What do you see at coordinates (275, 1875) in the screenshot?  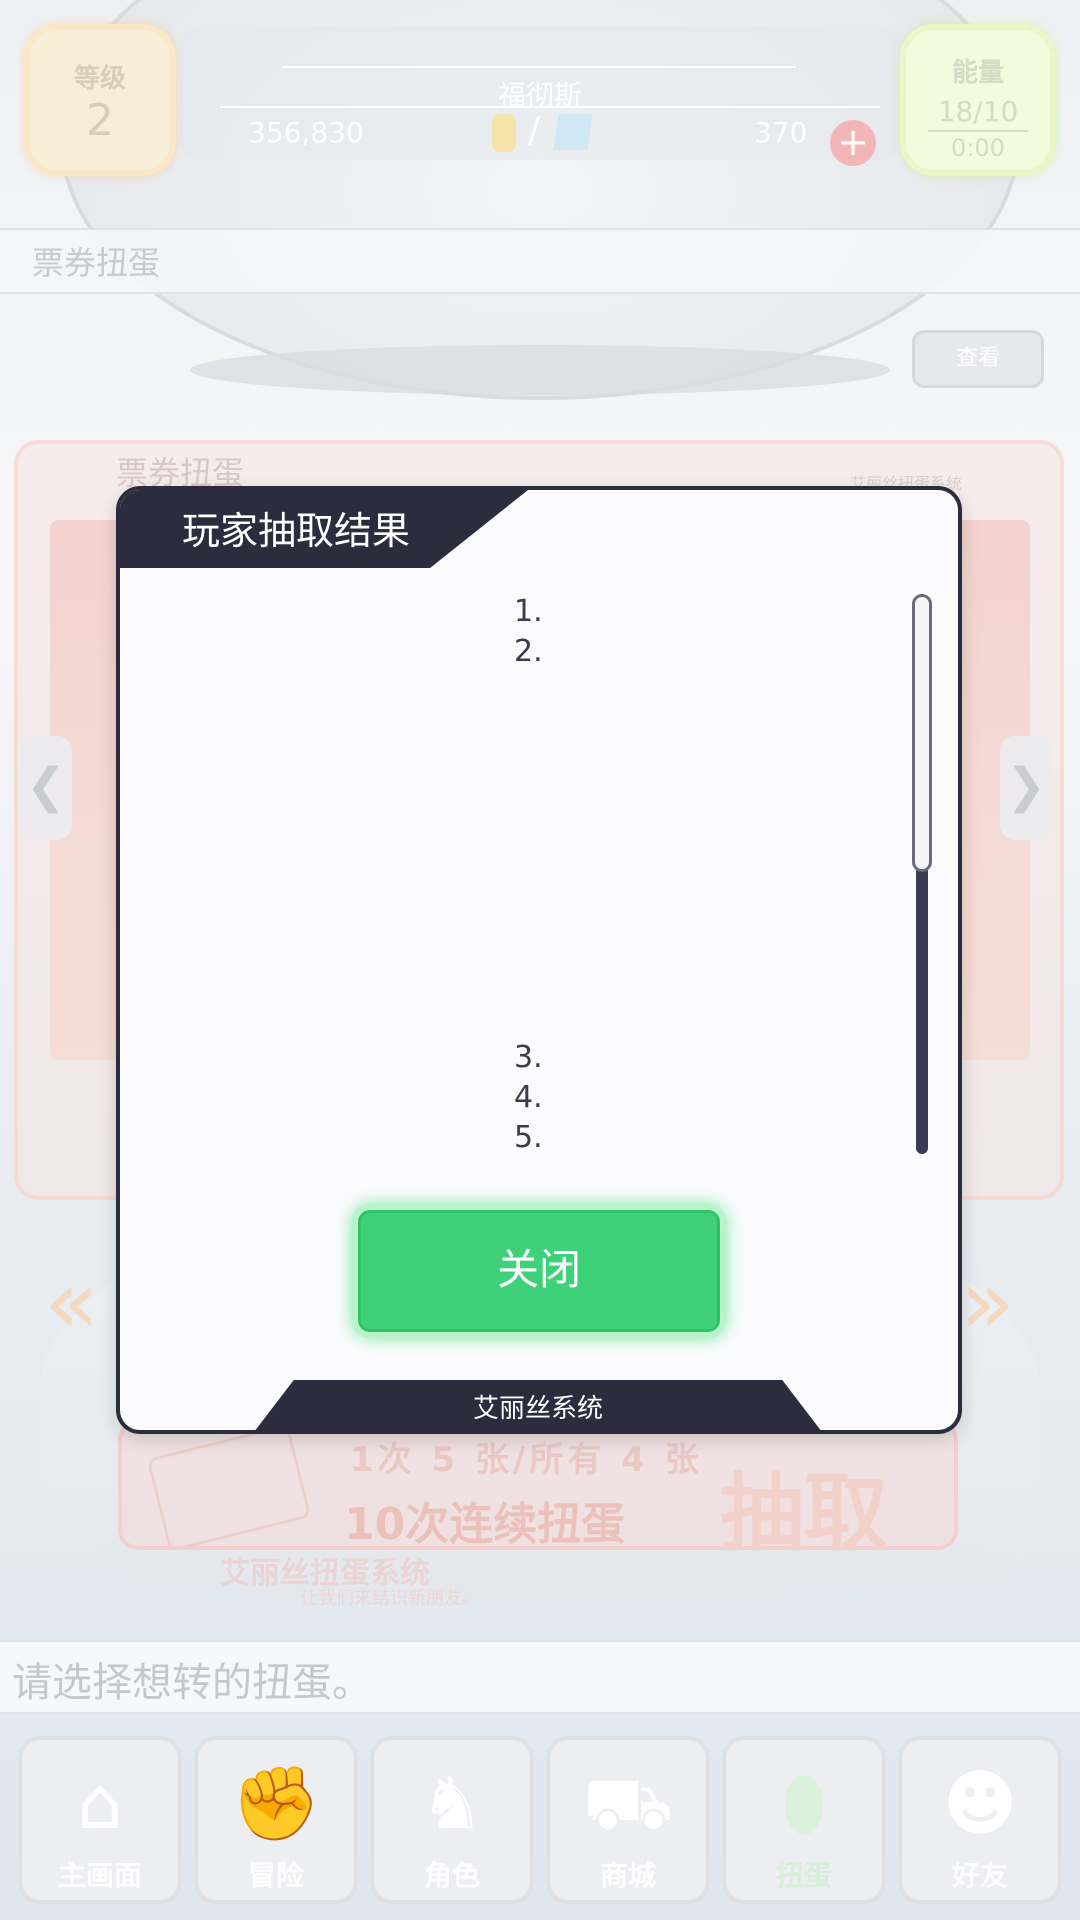 I see `nav-label: 冒险` at bounding box center [275, 1875].